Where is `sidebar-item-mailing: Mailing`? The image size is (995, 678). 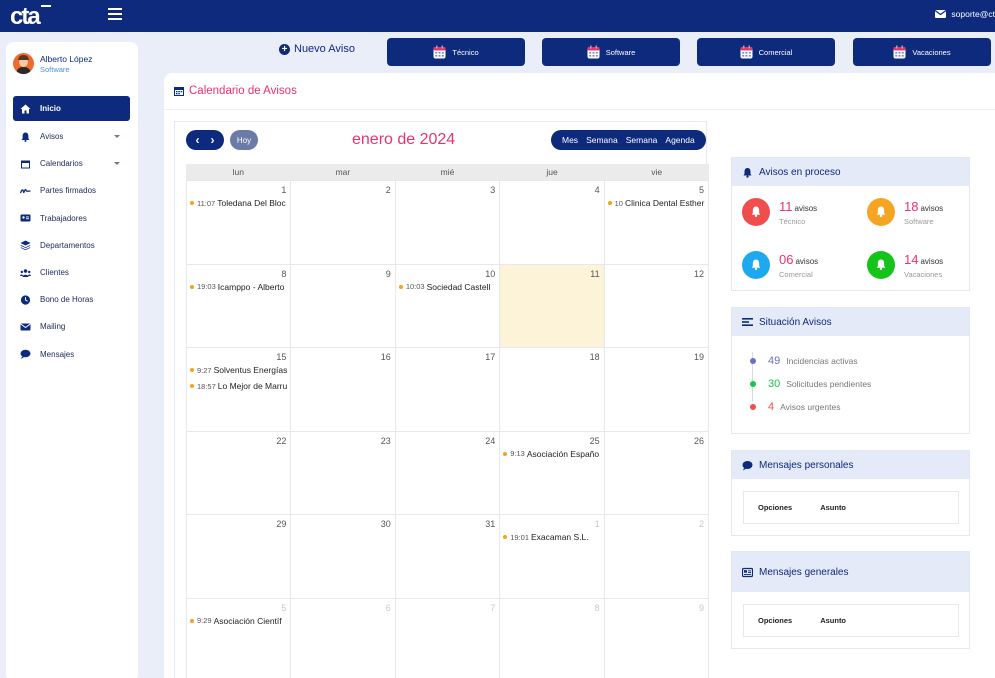 sidebar-item-mailing: Mailing is located at coordinates (71, 326).